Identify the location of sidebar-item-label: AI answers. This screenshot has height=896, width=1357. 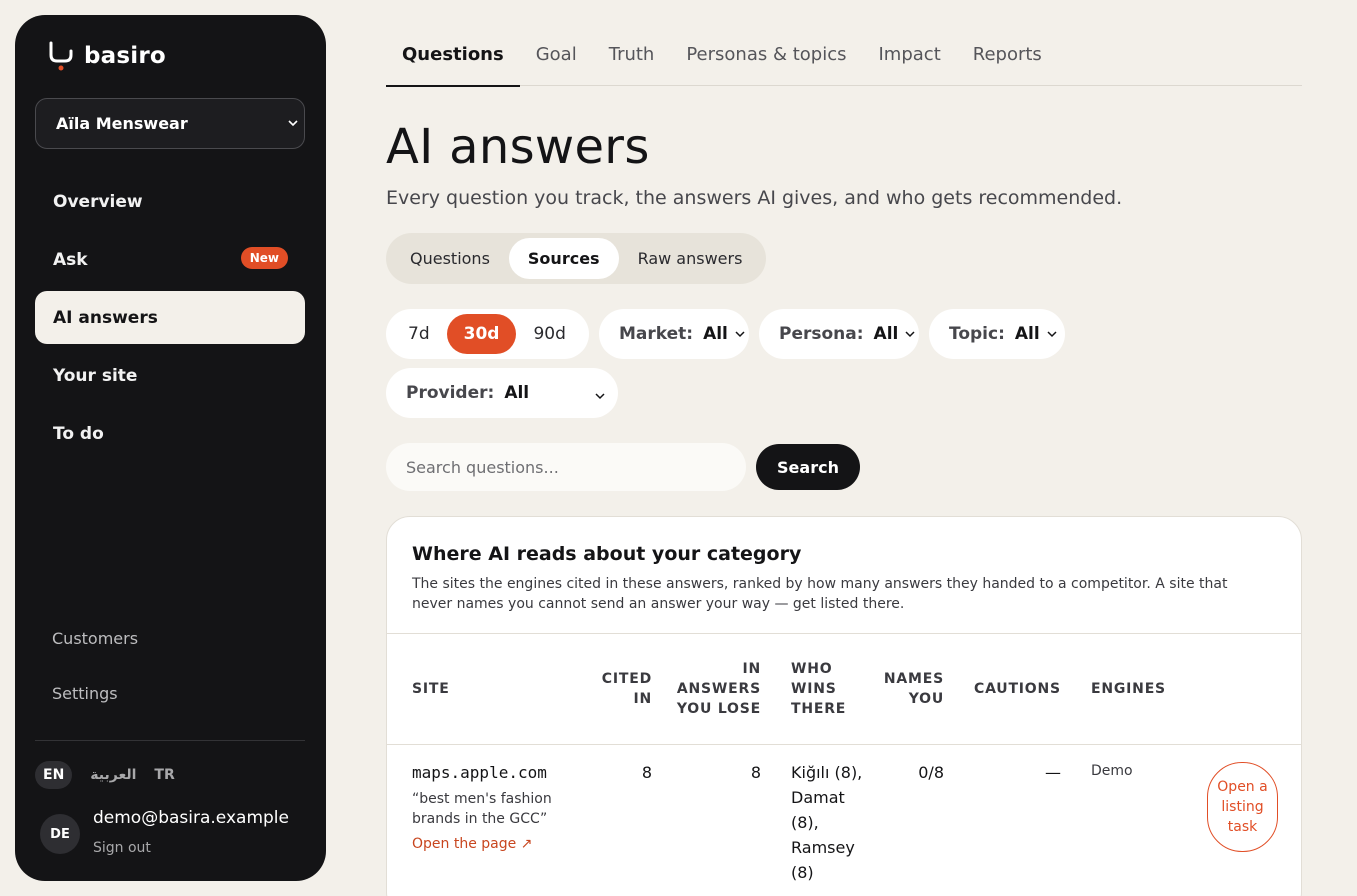
(105, 317).